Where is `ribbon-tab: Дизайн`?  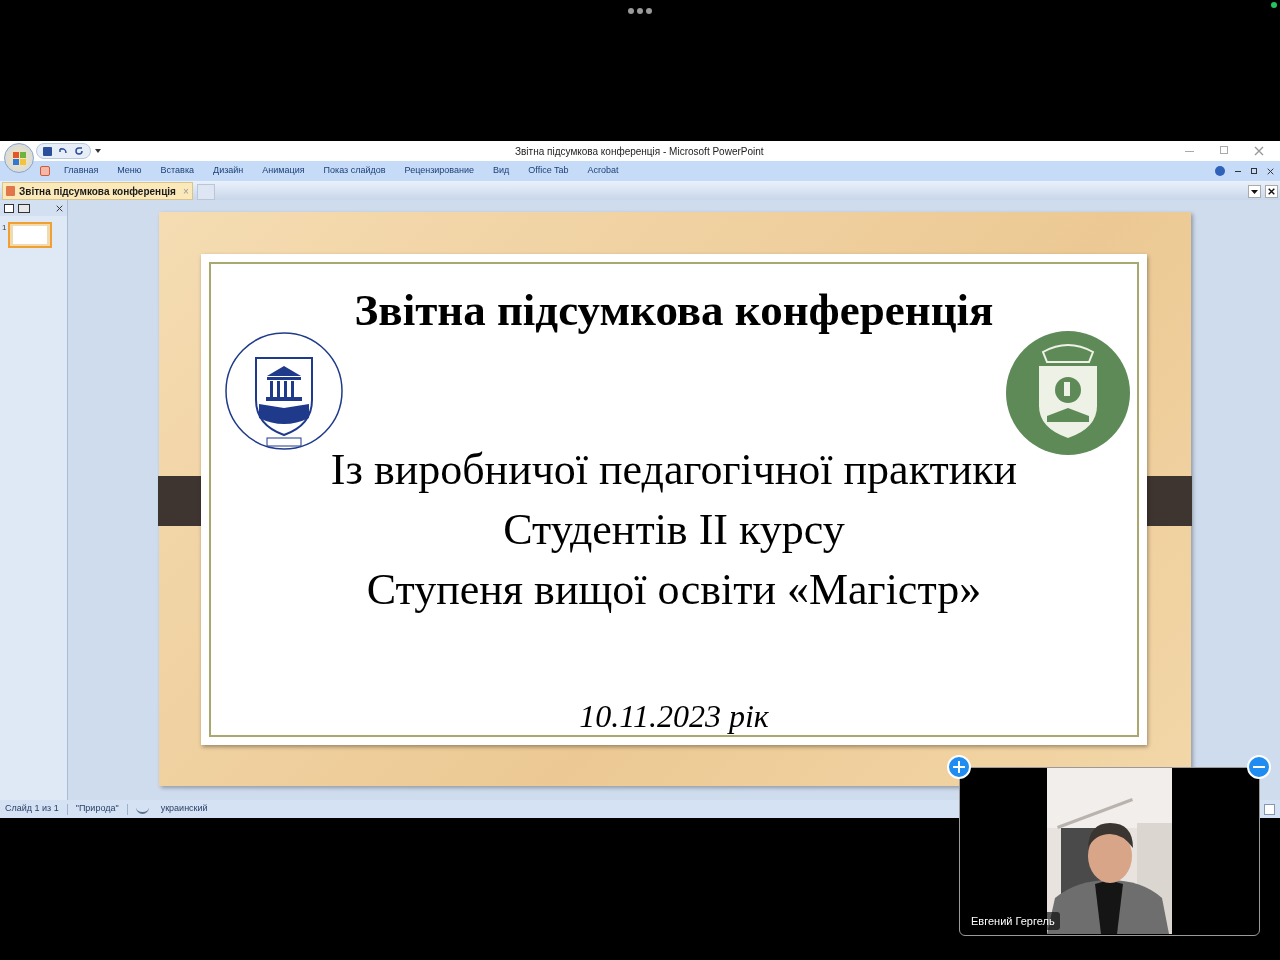
ribbon-tab: Дизайн is located at coordinates (228, 171).